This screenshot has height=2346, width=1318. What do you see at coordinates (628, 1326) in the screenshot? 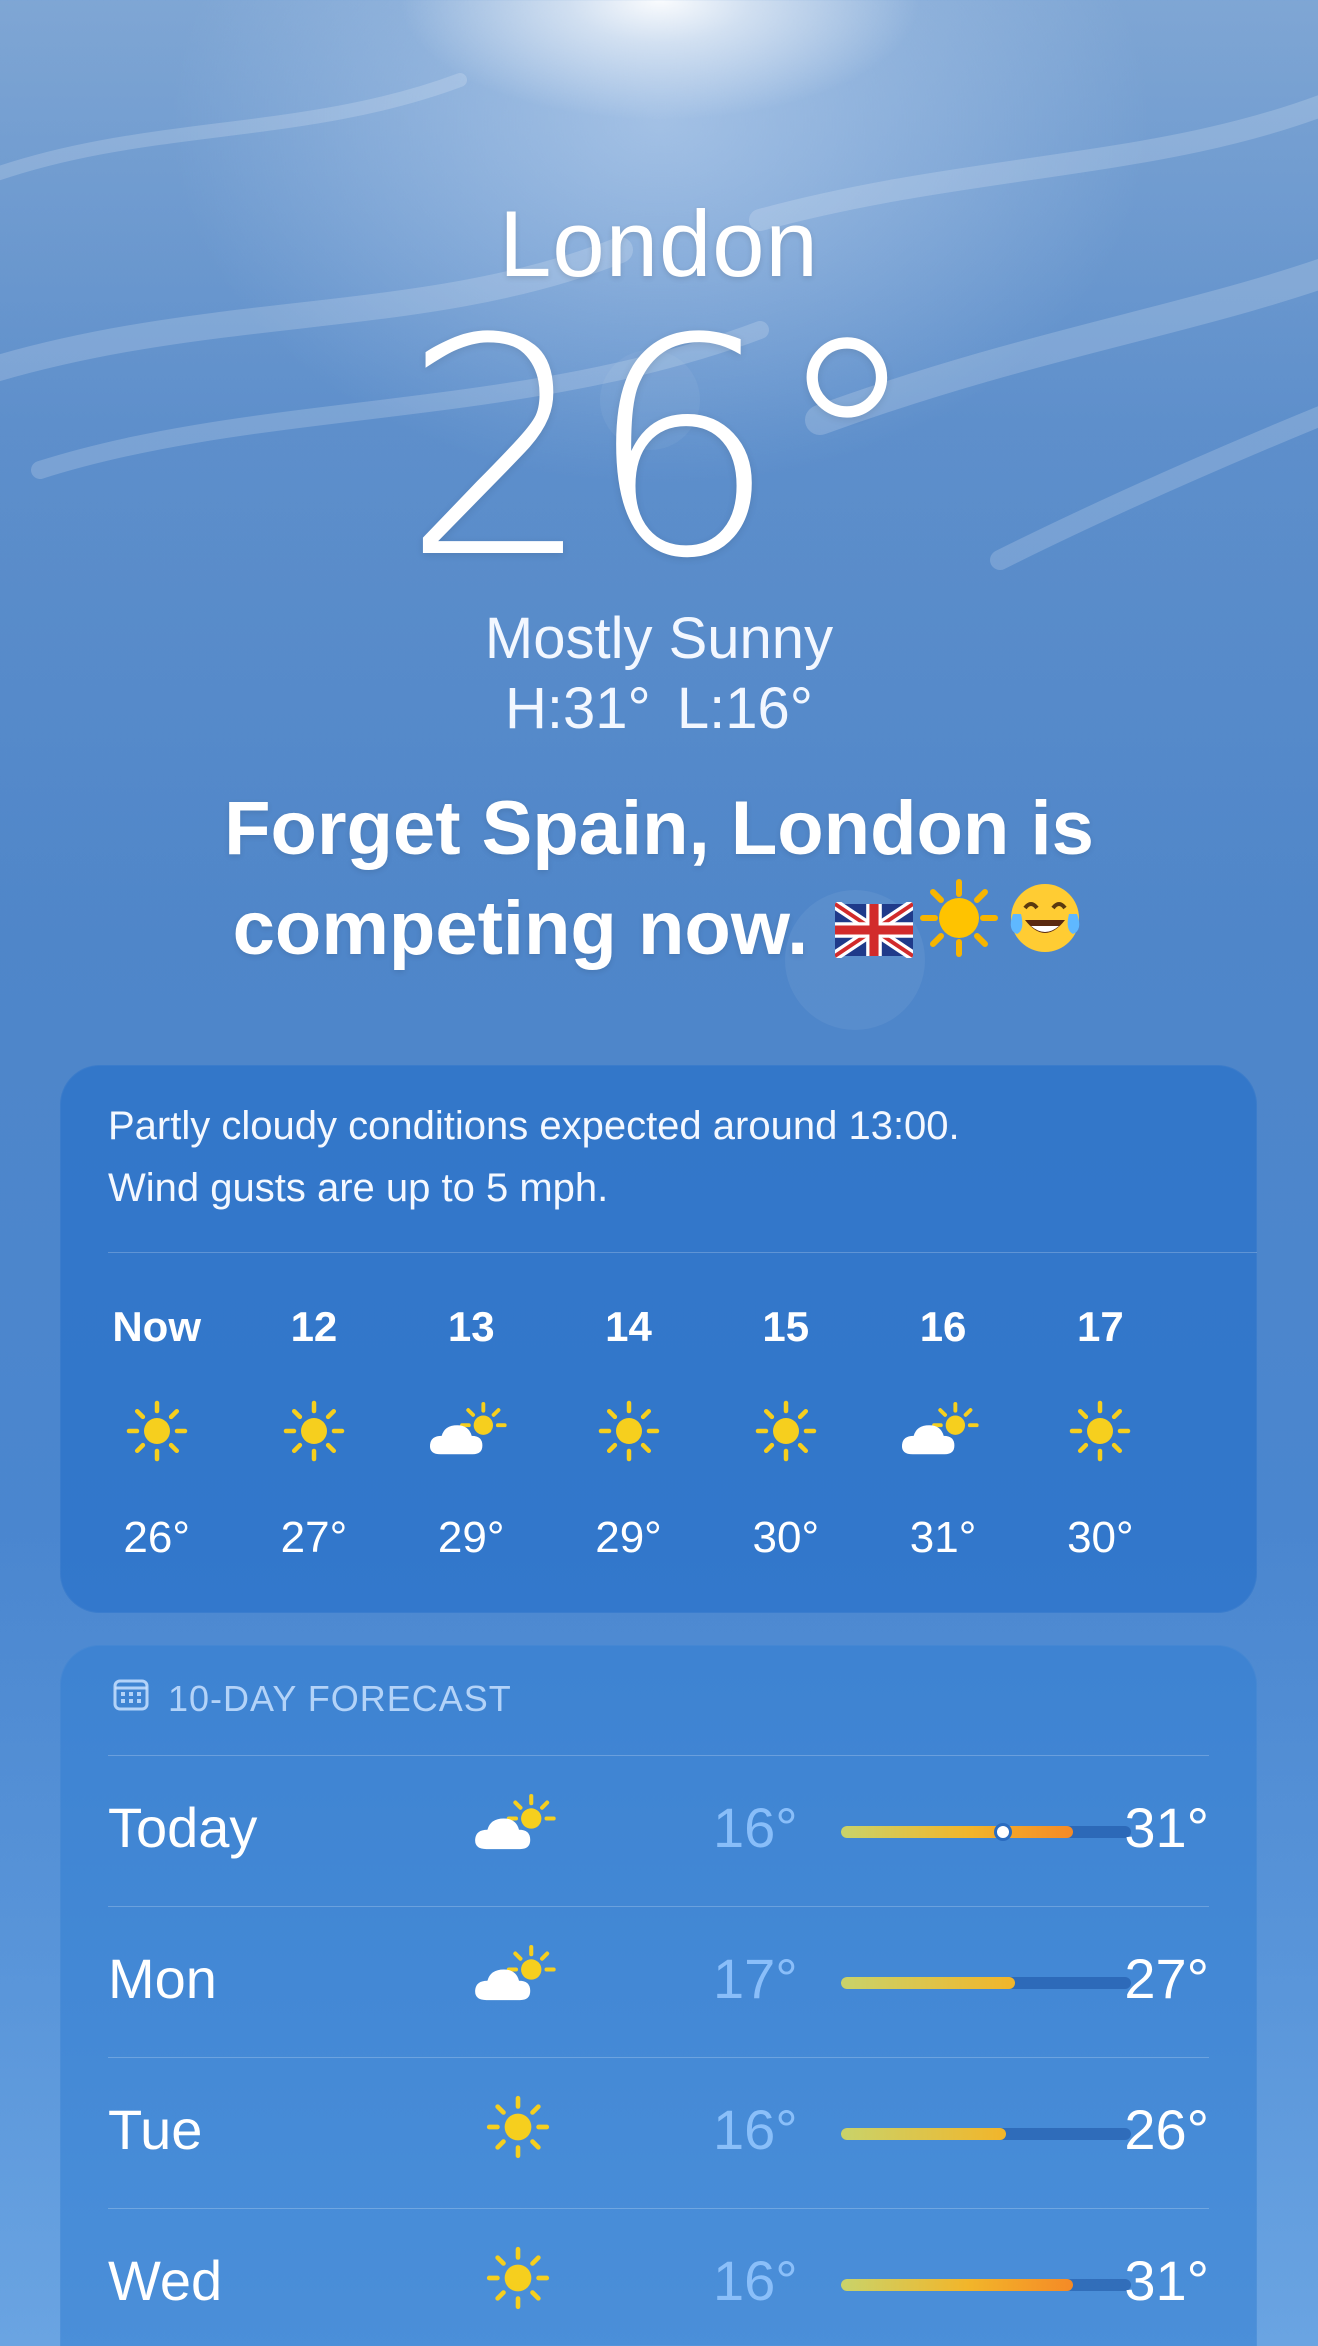
I see `hour-label: 14` at bounding box center [628, 1326].